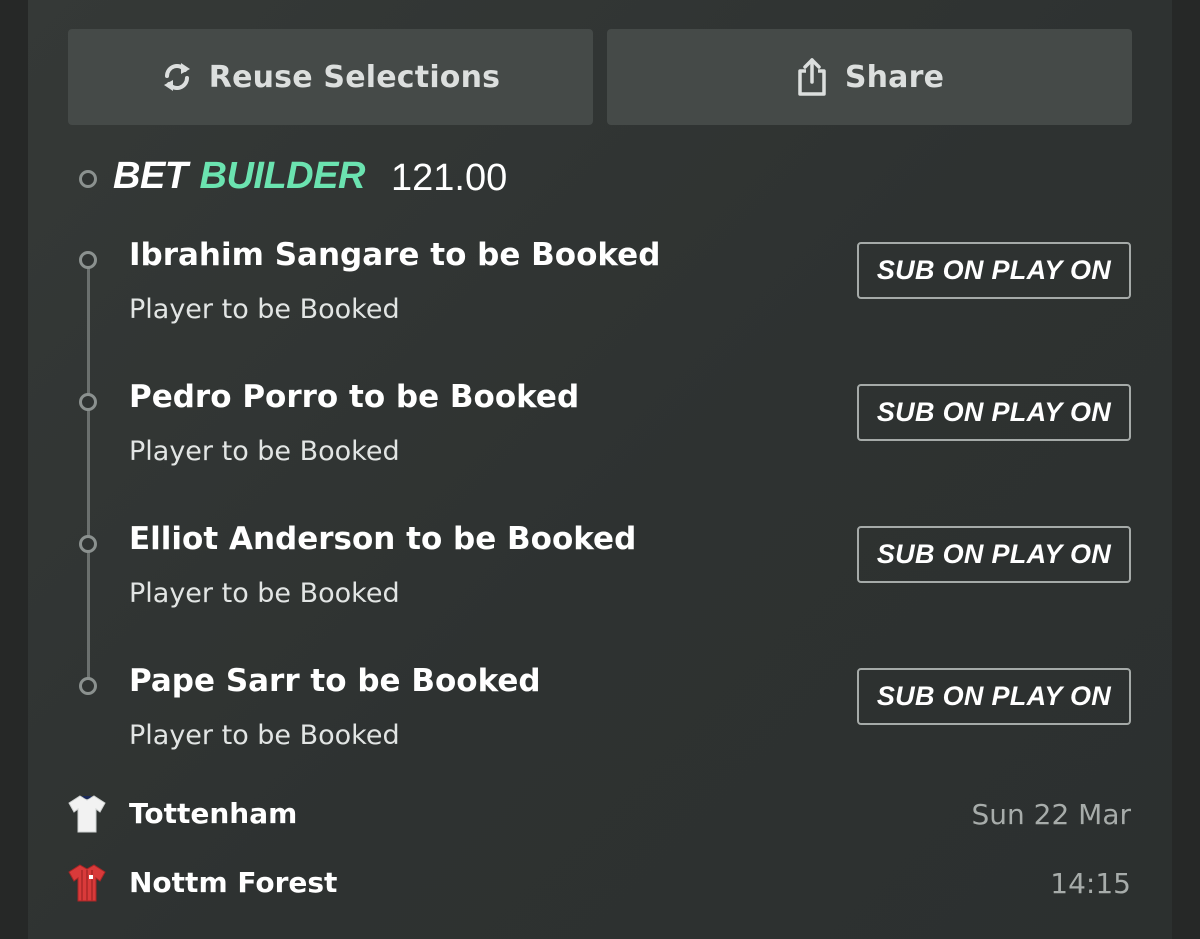 Image resolution: width=1200 pixels, height=939 pixels. What do you see at coordinates (812, 77) in the screenshot?
I see `share-icon` at bounding box center [812, 77].